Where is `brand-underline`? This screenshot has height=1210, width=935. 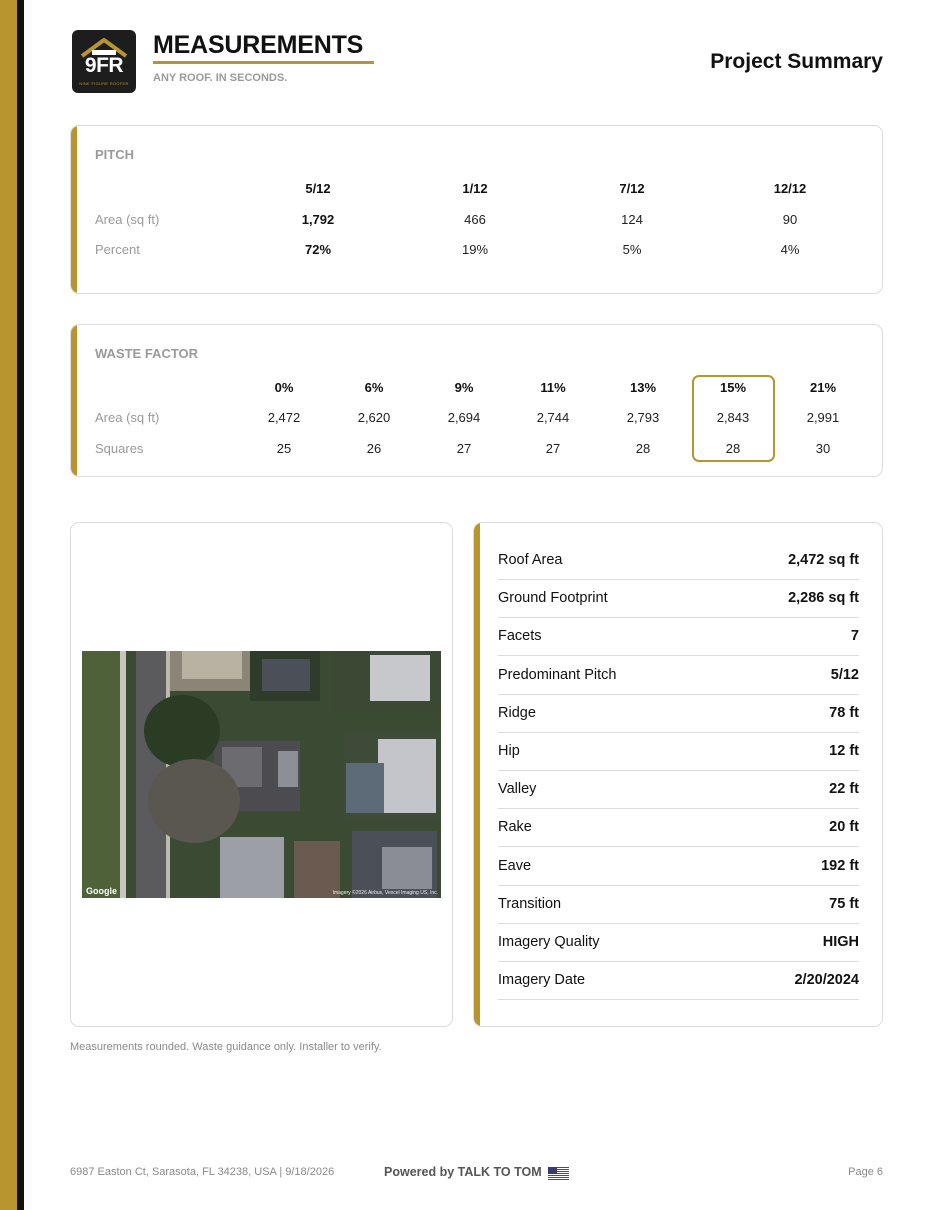 brand-underline is located at coordinates (263, 62).